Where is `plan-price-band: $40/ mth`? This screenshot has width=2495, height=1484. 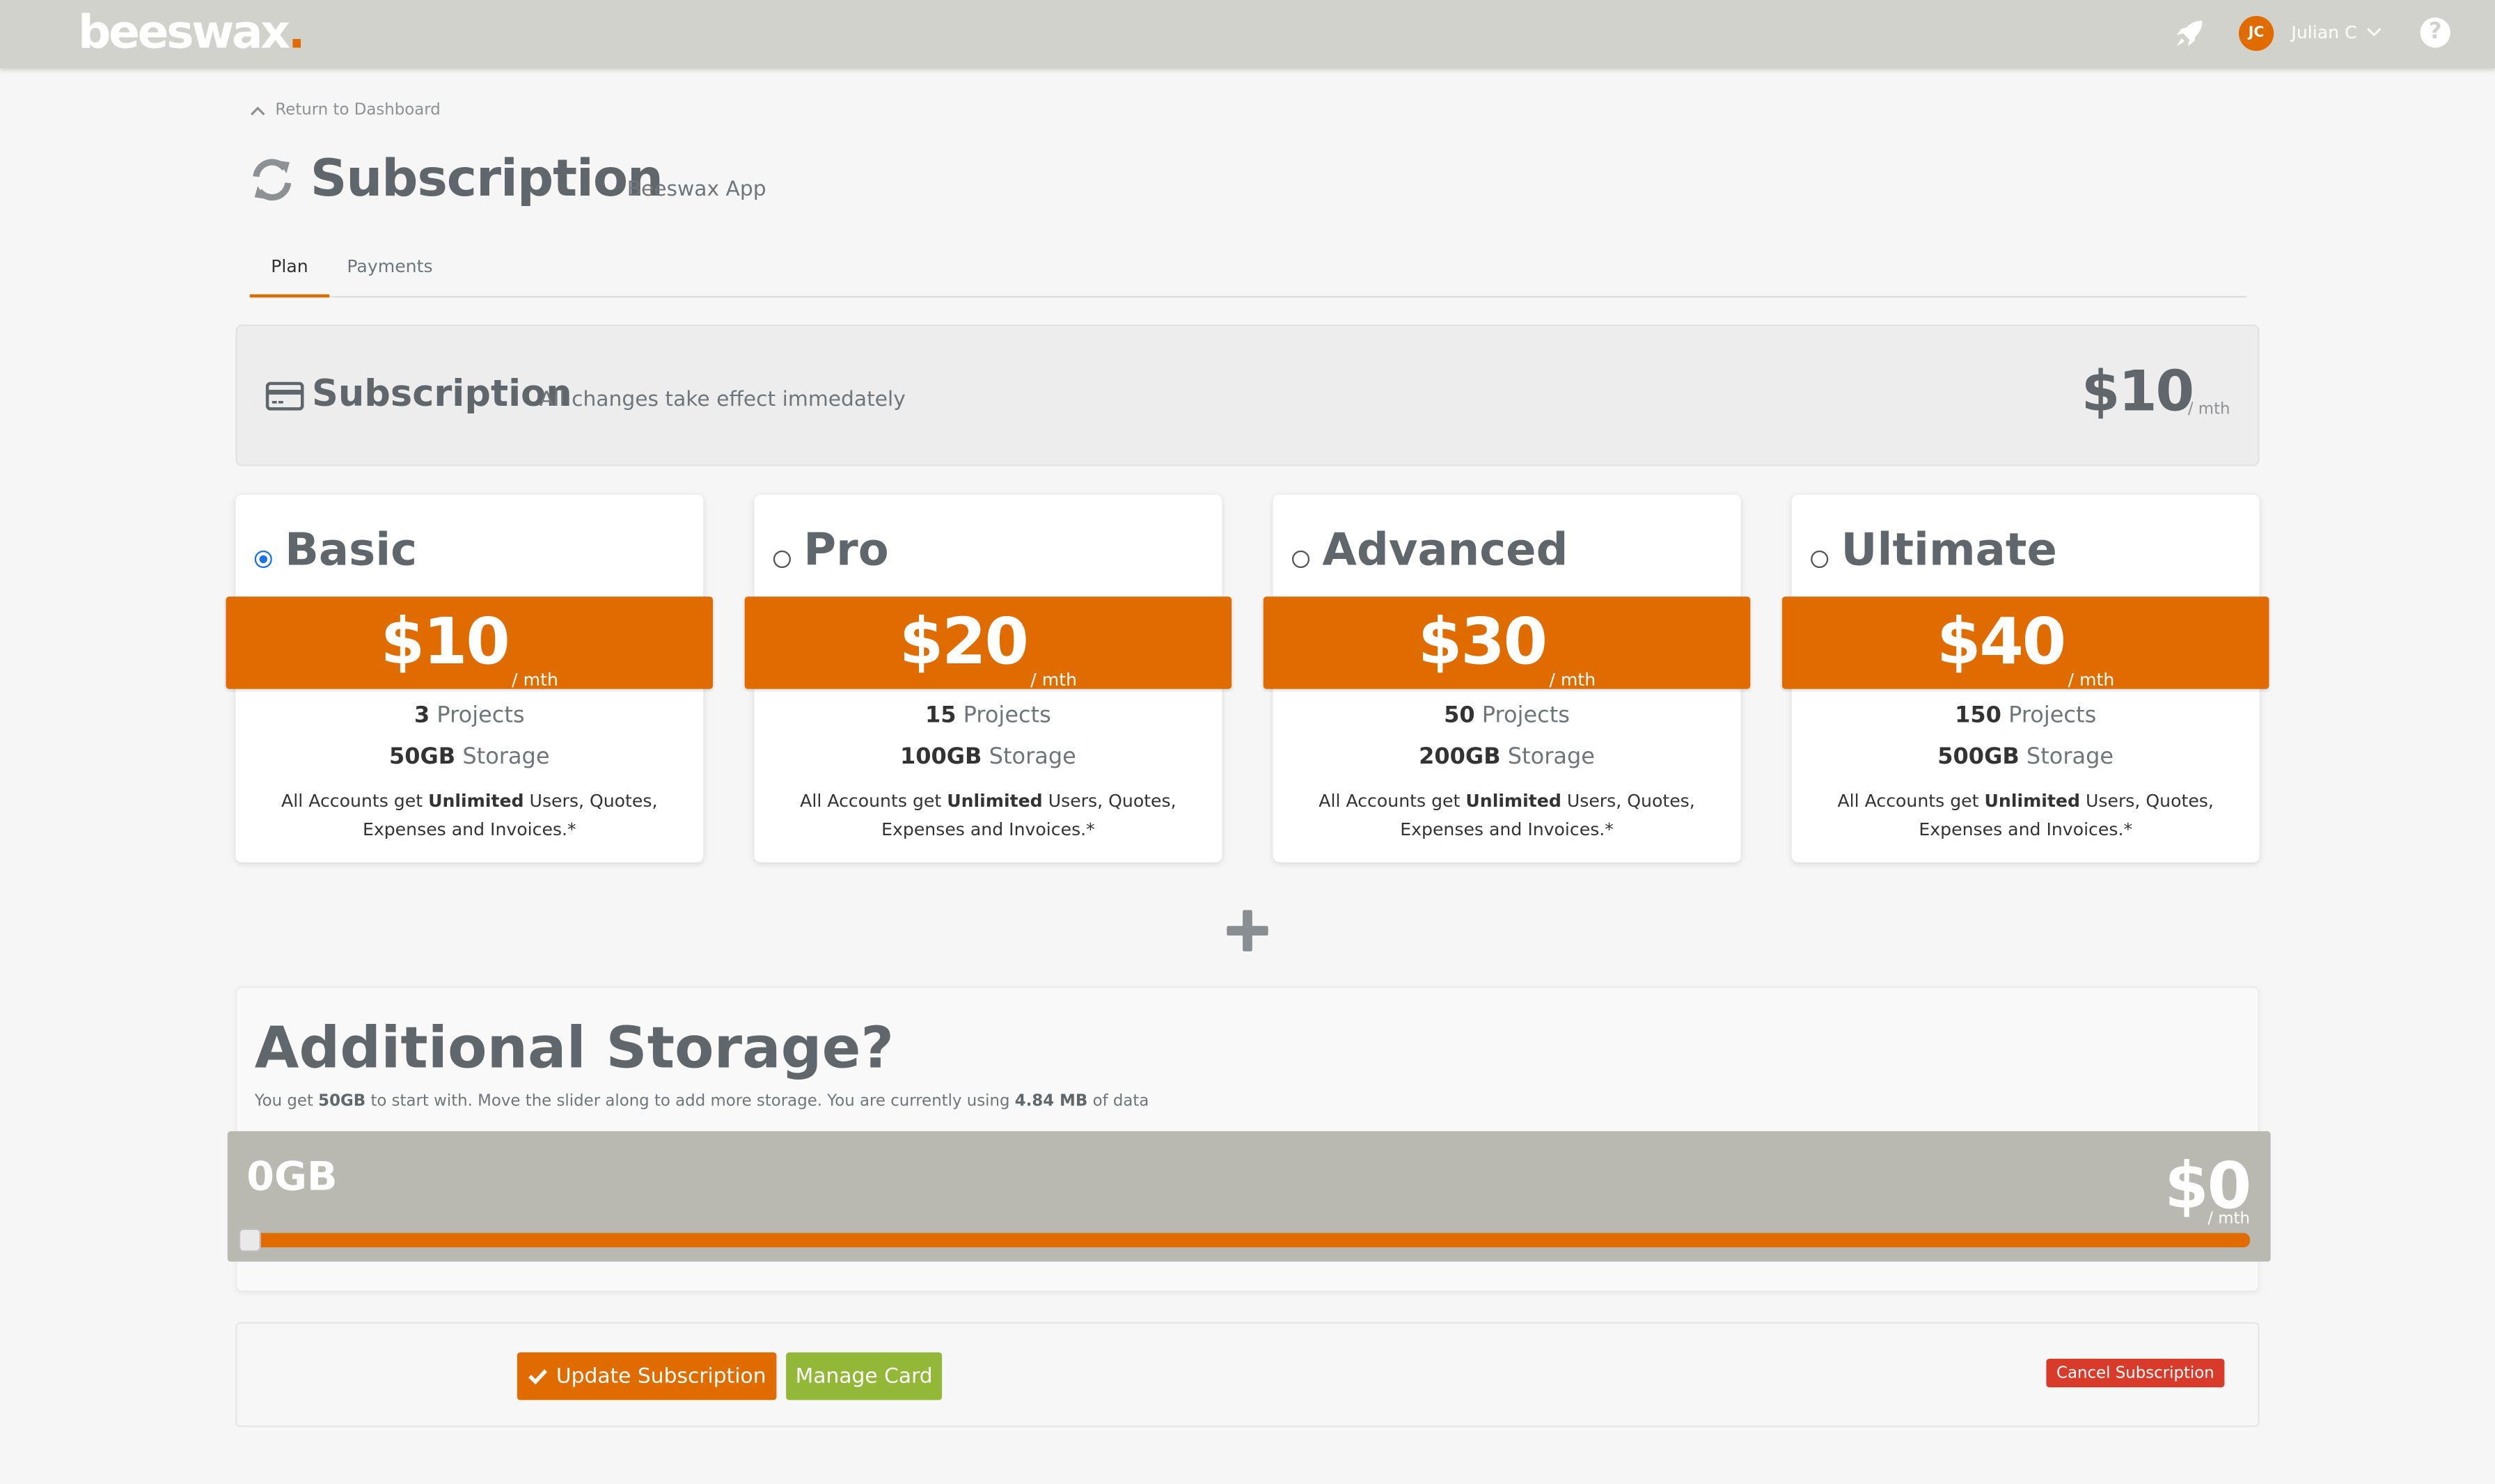
plan-price-band: $40/ mth is located at coordinates (2025, 643).